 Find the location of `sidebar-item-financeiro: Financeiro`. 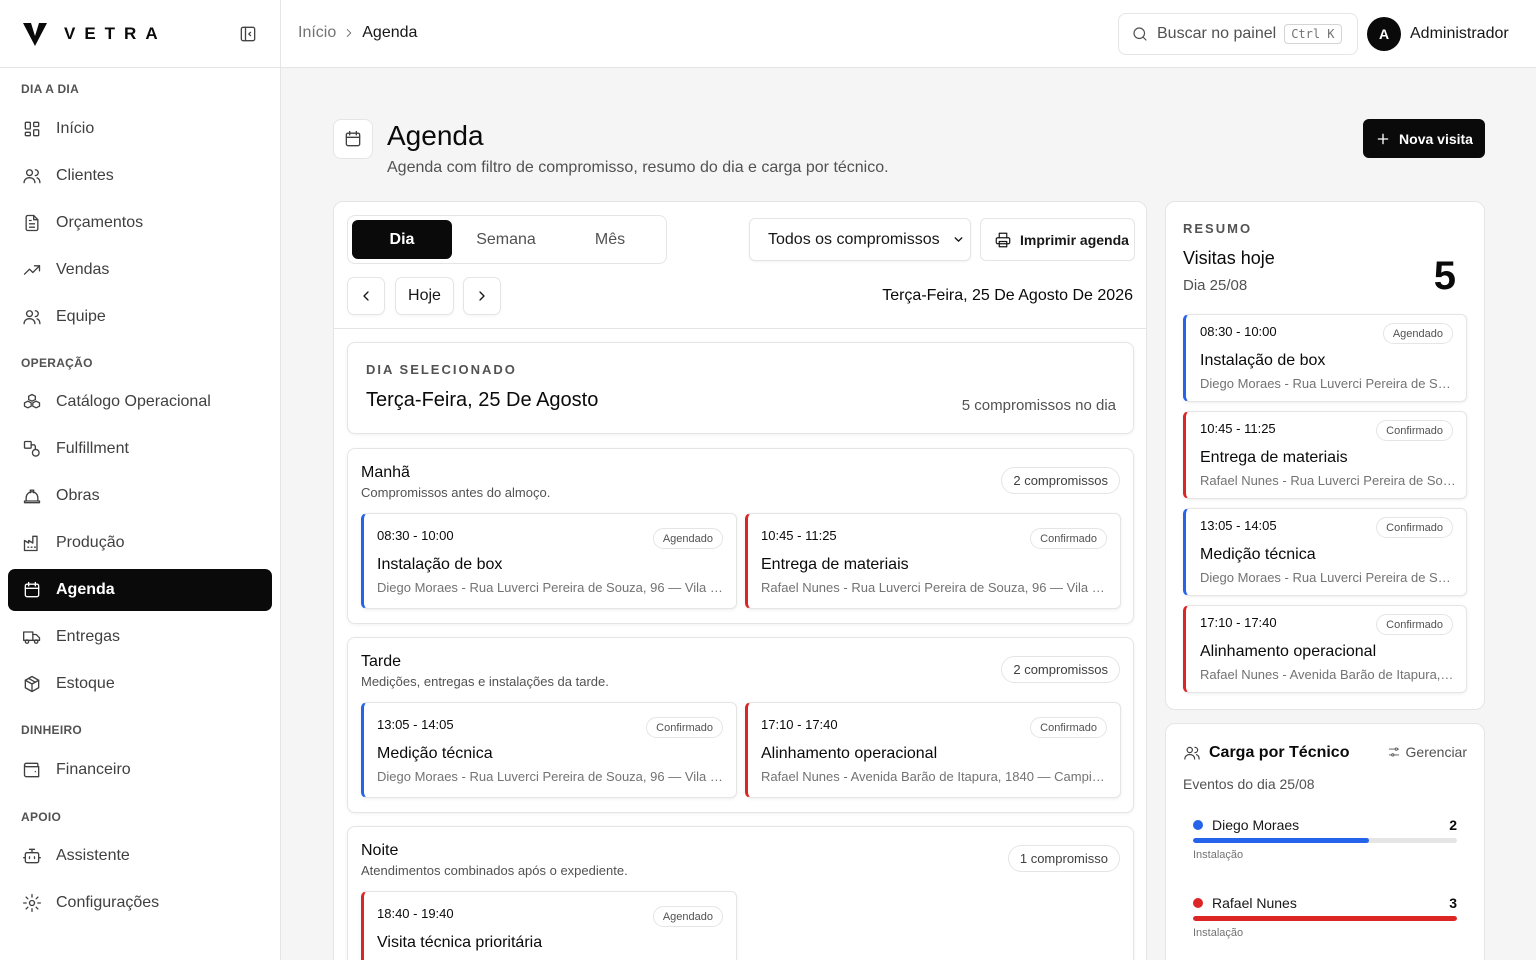

sidebar-item-financeiro: Financeiro is located at coordinates (140, 770).